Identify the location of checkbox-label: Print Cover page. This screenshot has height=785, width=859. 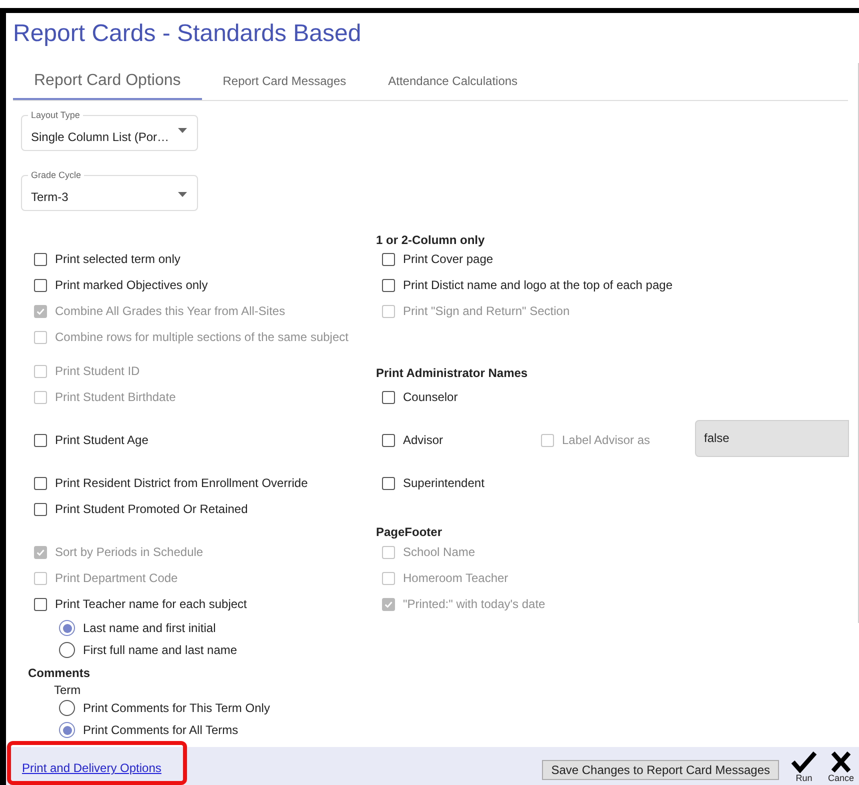
(448, 259).